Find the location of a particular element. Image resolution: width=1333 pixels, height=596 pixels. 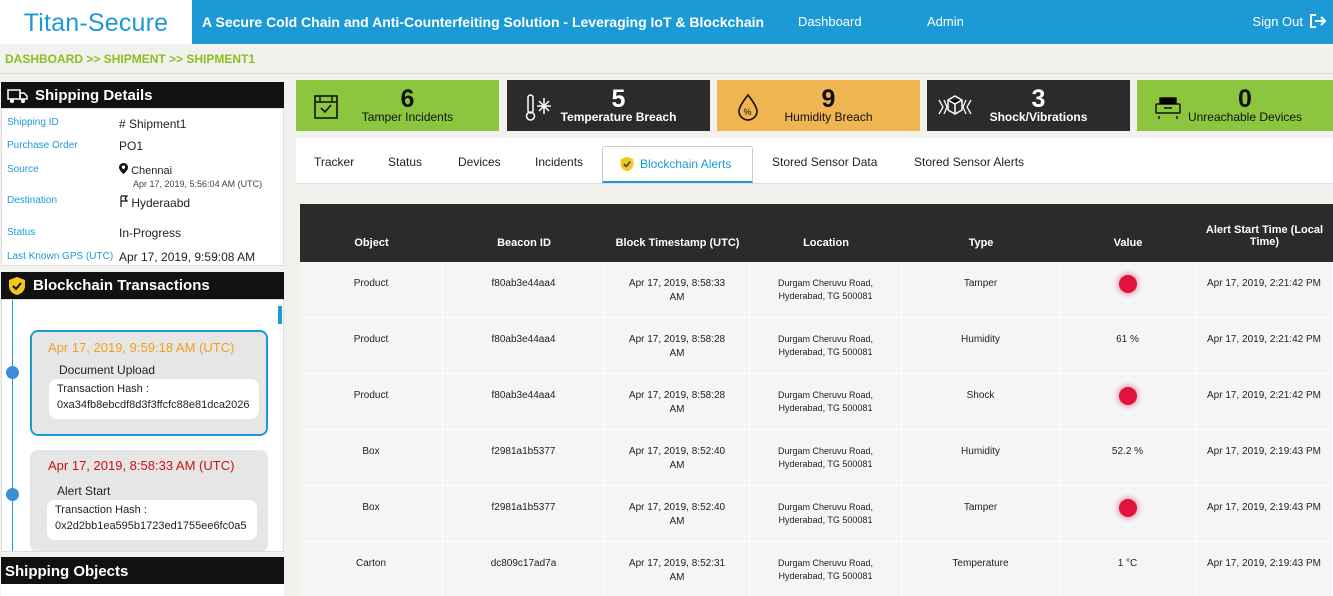

header-alert-start-time: Alert Start Time (Local Time) is located at coordinates (1264, 236).